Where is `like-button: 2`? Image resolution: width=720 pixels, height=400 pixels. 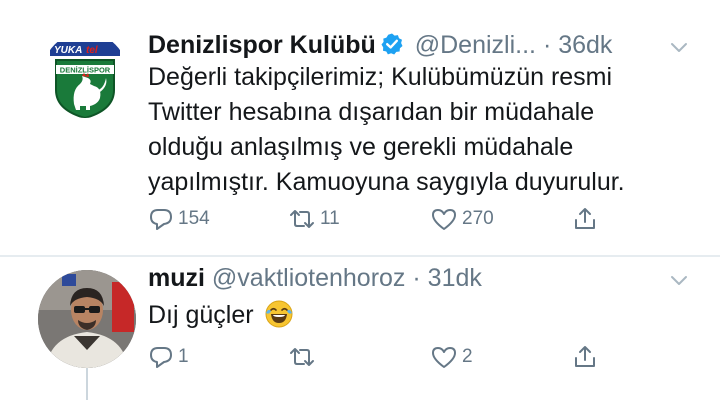 like-button: 2 is located at coordinates (451, 357).